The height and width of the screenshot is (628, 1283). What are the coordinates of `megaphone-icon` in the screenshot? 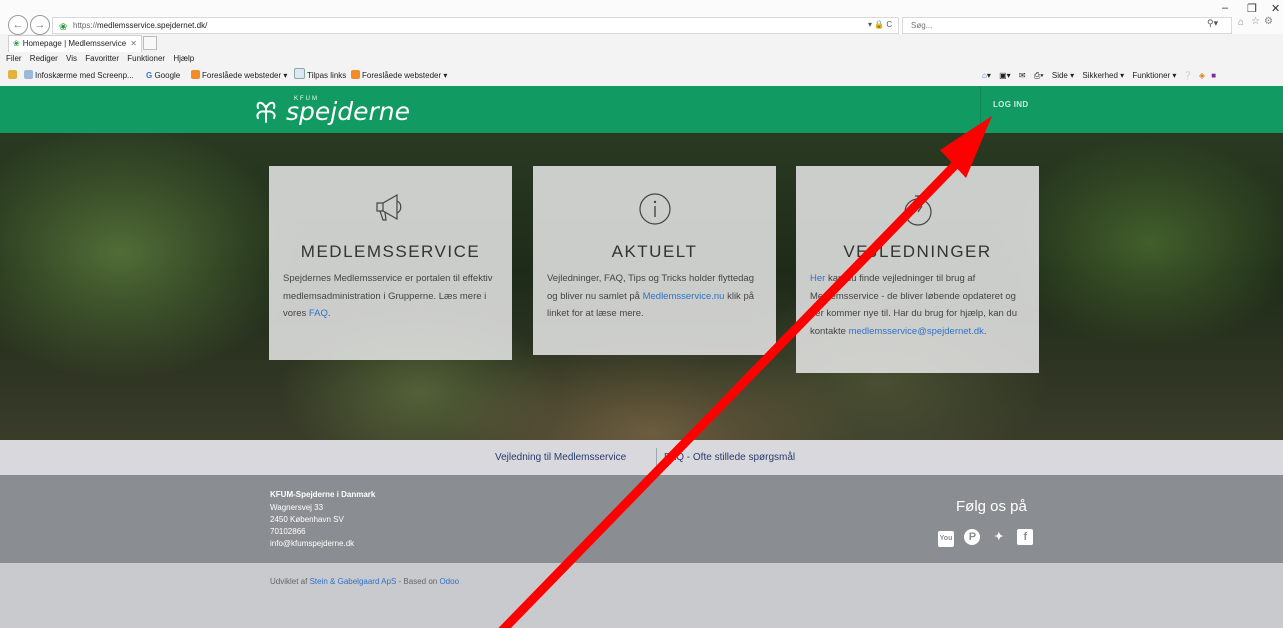 It's located at (390, 212).